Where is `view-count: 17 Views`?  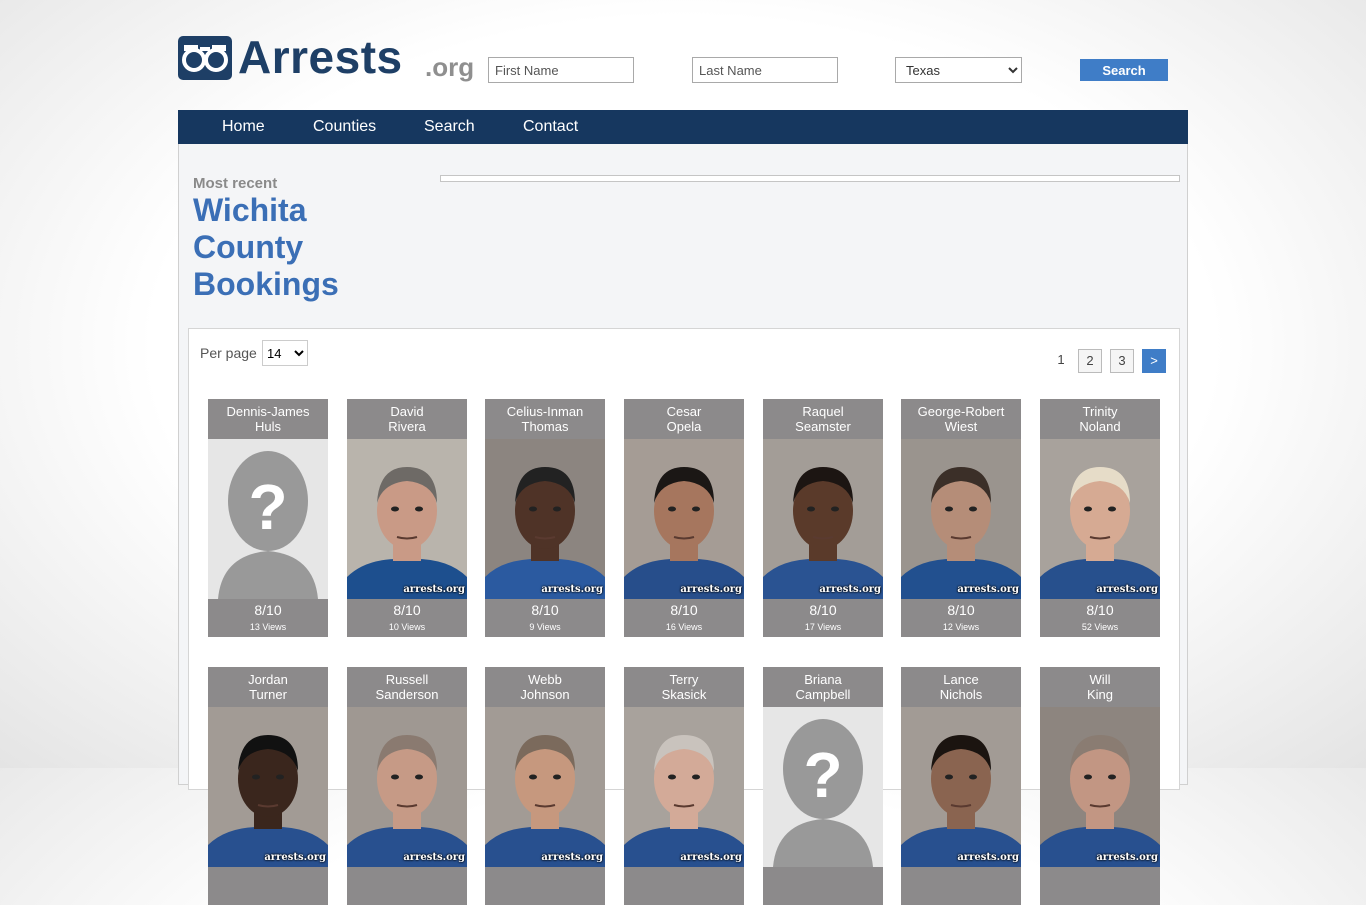 view-count: 17 Views is located at coordinates (823, 627).